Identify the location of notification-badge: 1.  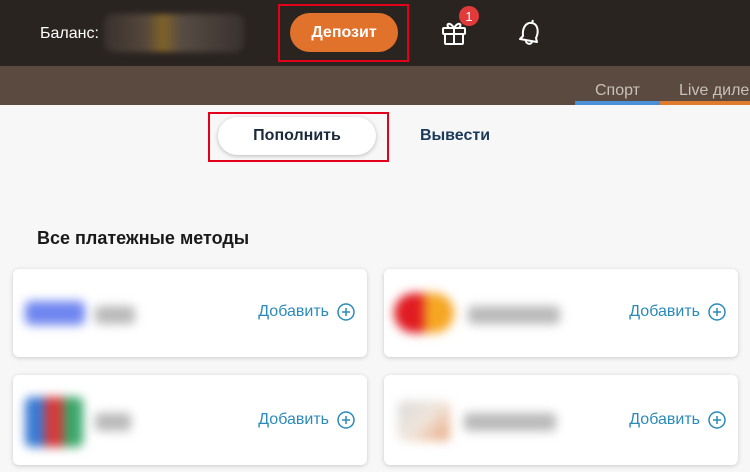
(469, 16).